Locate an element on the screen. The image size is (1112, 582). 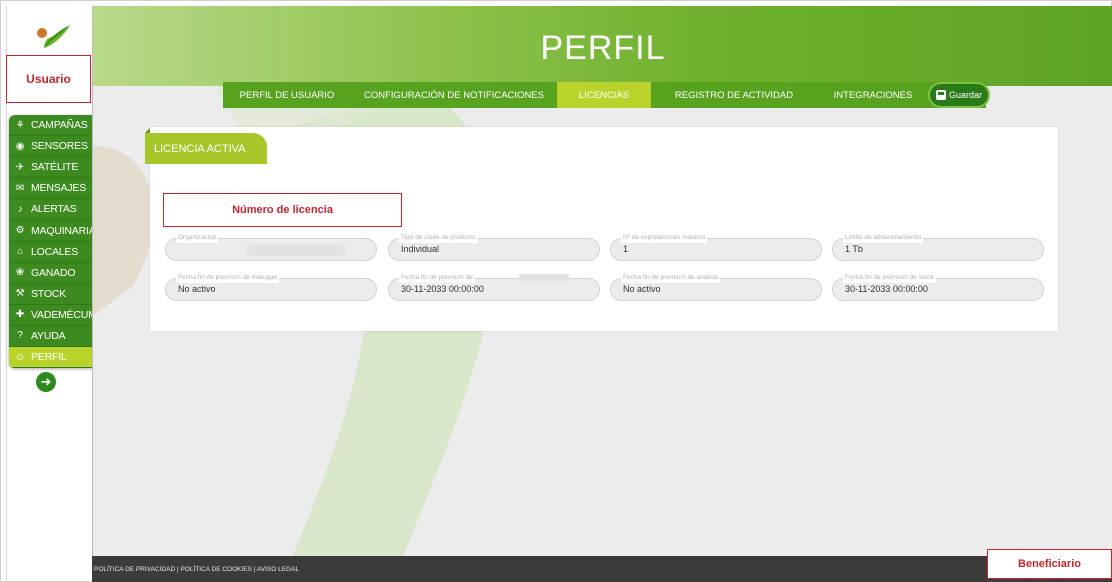
sidebar-item-sensores: ◉ SENSORES is located at coordinates (53, 147).